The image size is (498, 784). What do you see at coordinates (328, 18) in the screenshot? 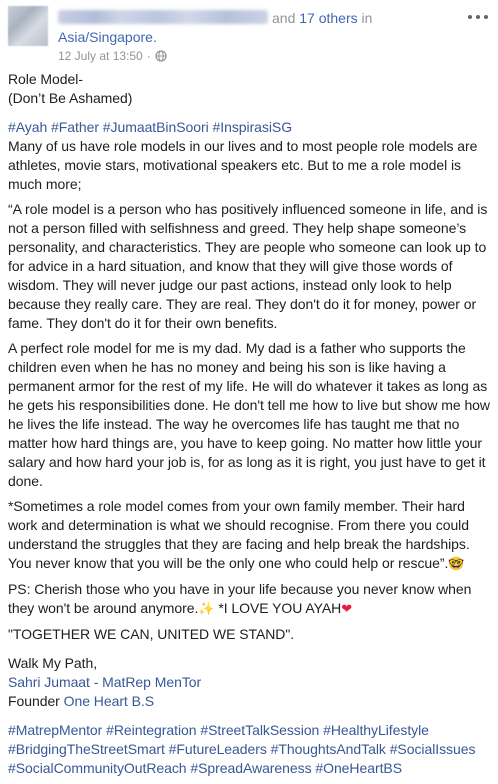
I see `others-link: 17 others` at bounding box center [328, 18].